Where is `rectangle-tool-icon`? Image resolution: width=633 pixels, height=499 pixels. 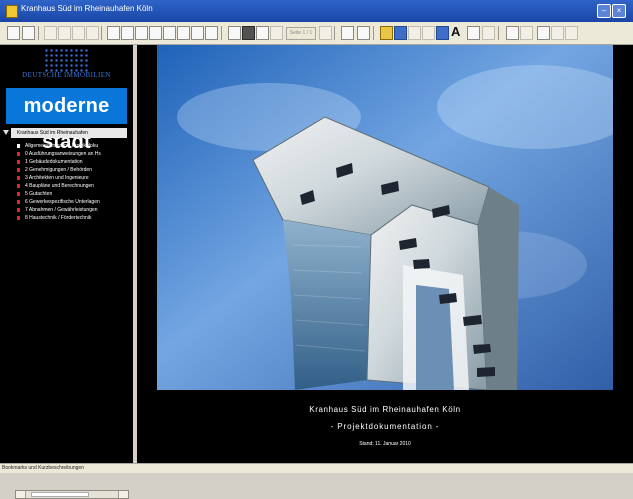 rectangle-tool-icon is located at coordinates (473, 33).